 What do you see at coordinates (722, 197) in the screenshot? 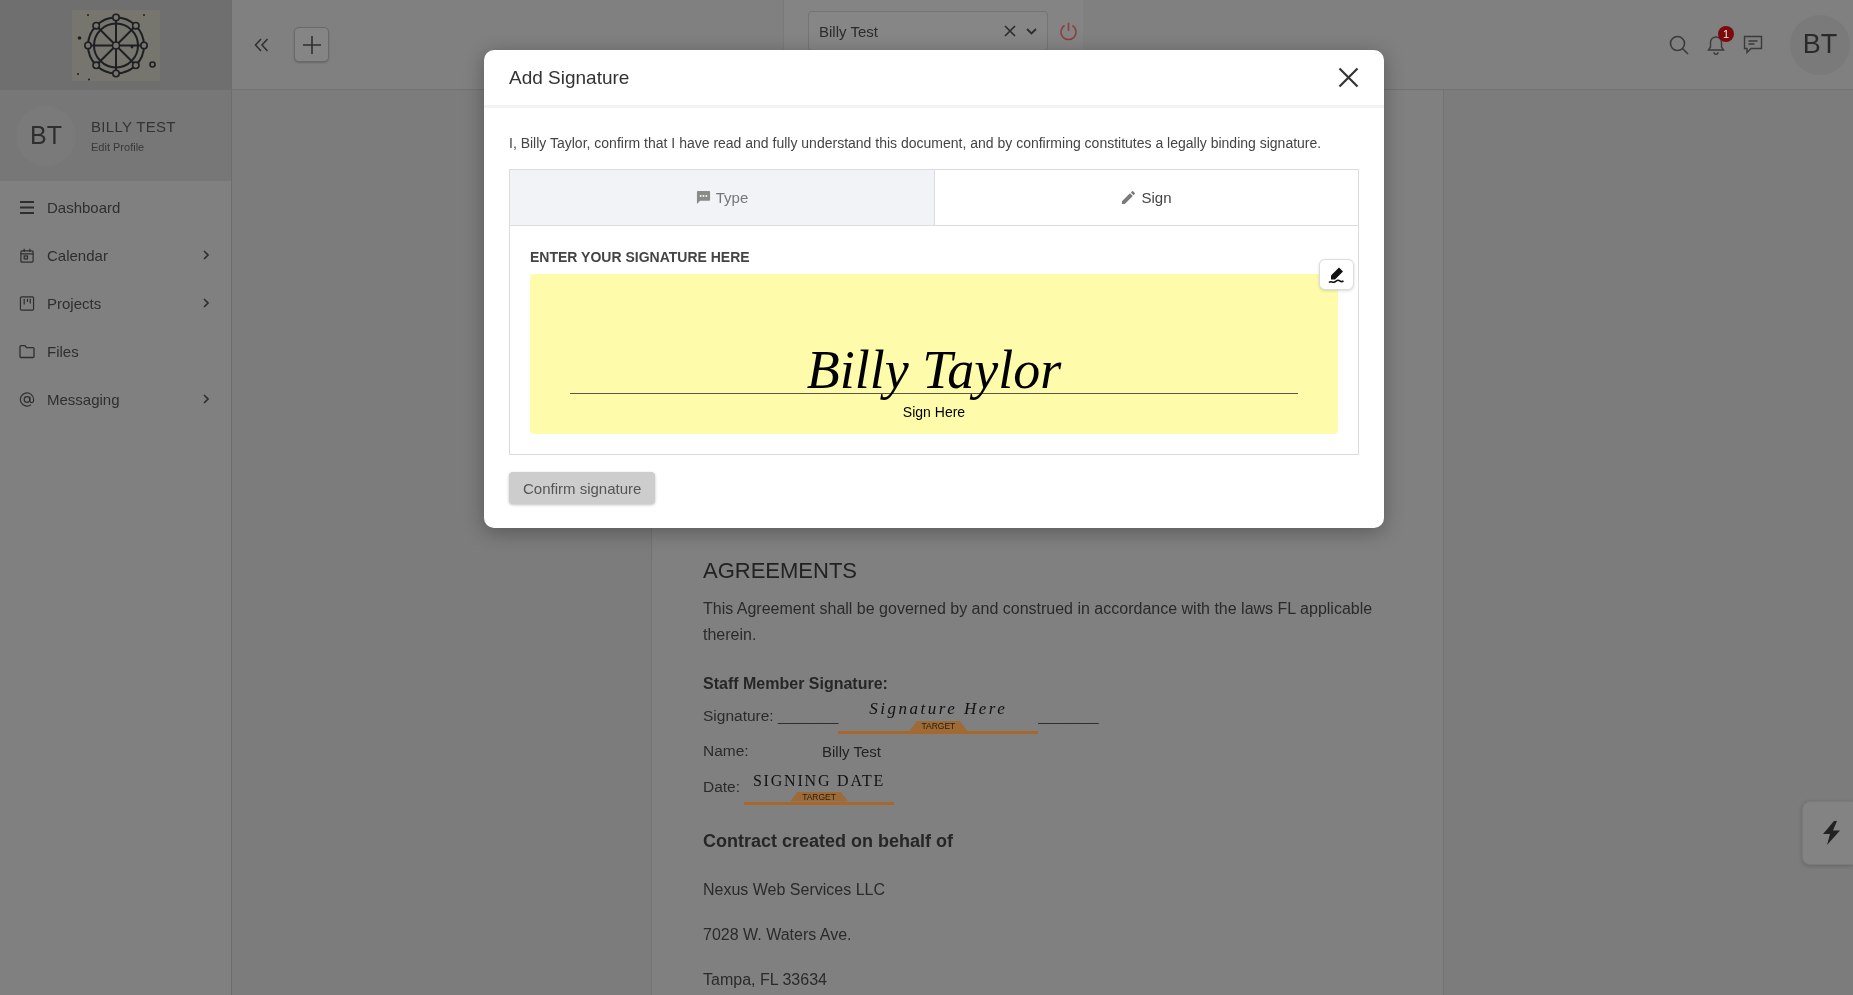
I see `tab: Type` at bounding box center [722, 197].